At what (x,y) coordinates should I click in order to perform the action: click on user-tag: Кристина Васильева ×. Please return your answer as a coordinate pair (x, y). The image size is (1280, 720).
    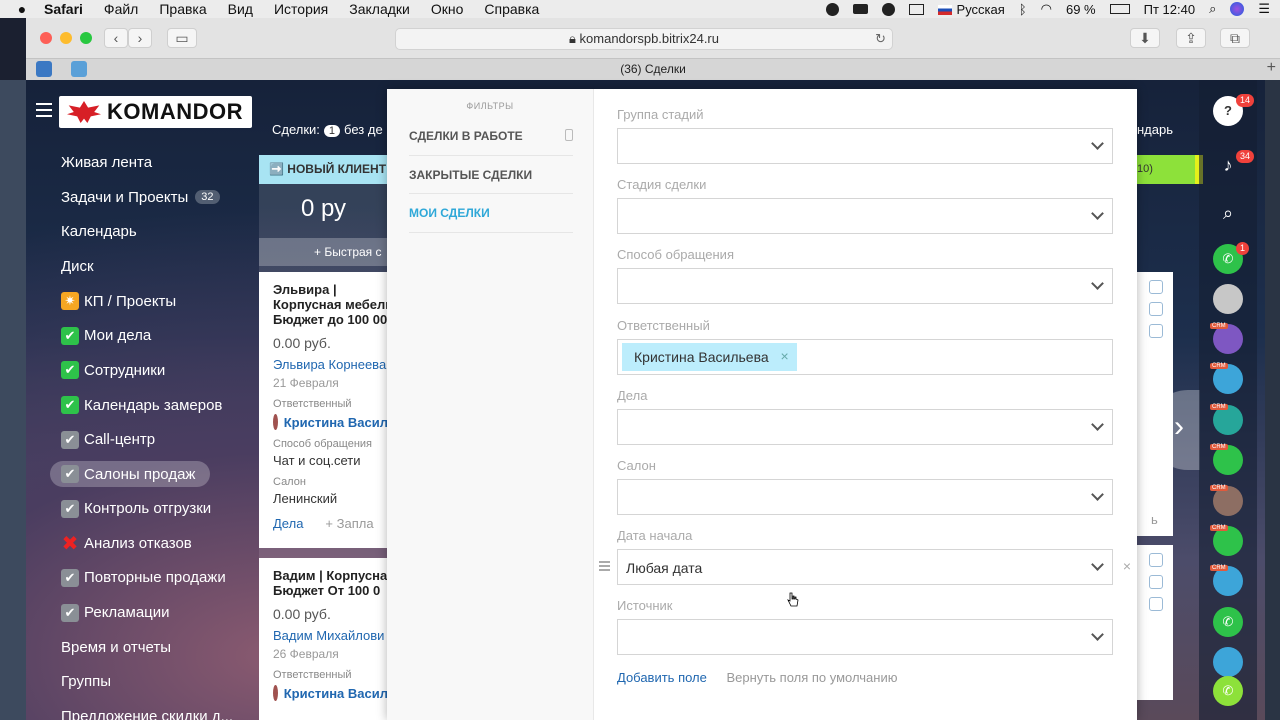
    Looking at the image, I should click on (709, 356).